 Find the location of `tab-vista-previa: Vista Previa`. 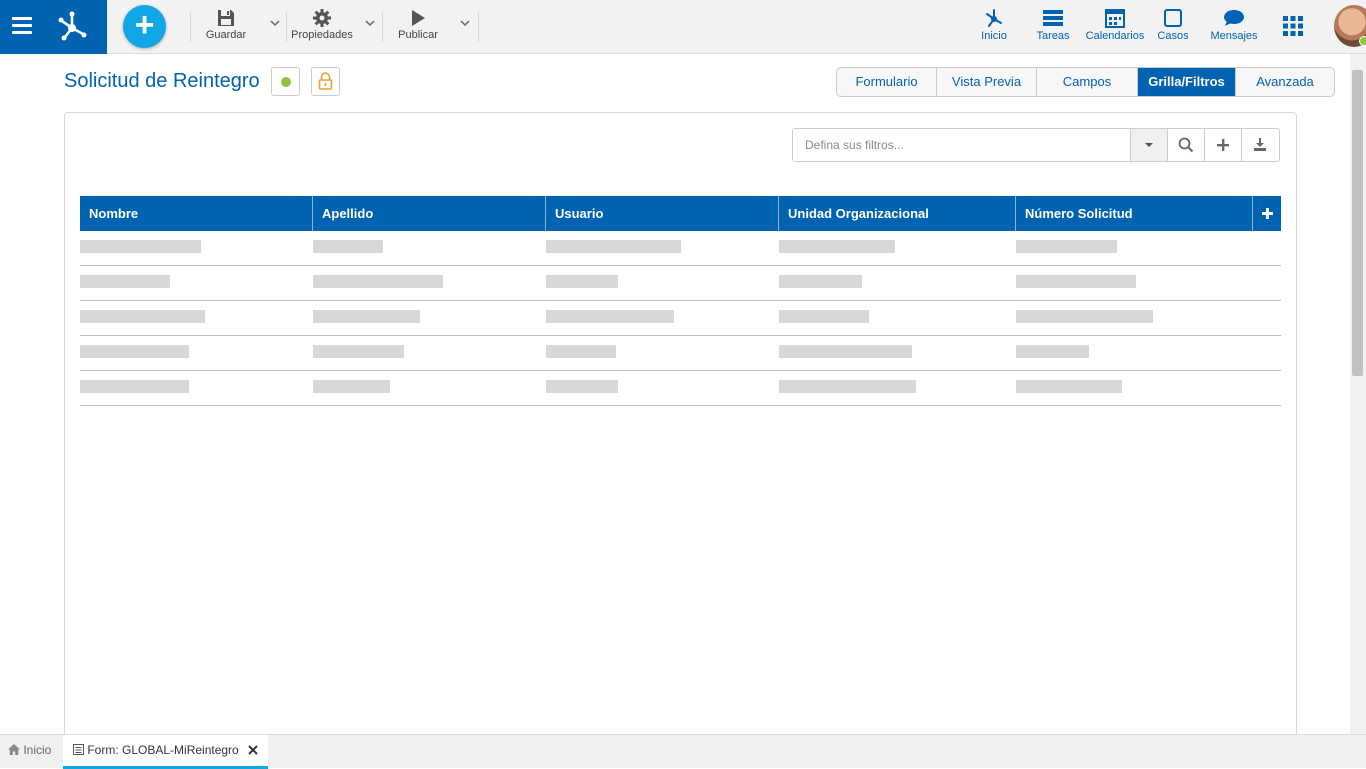

tab-vista-previa: Vista Previa is located at coordinates (987, 82).